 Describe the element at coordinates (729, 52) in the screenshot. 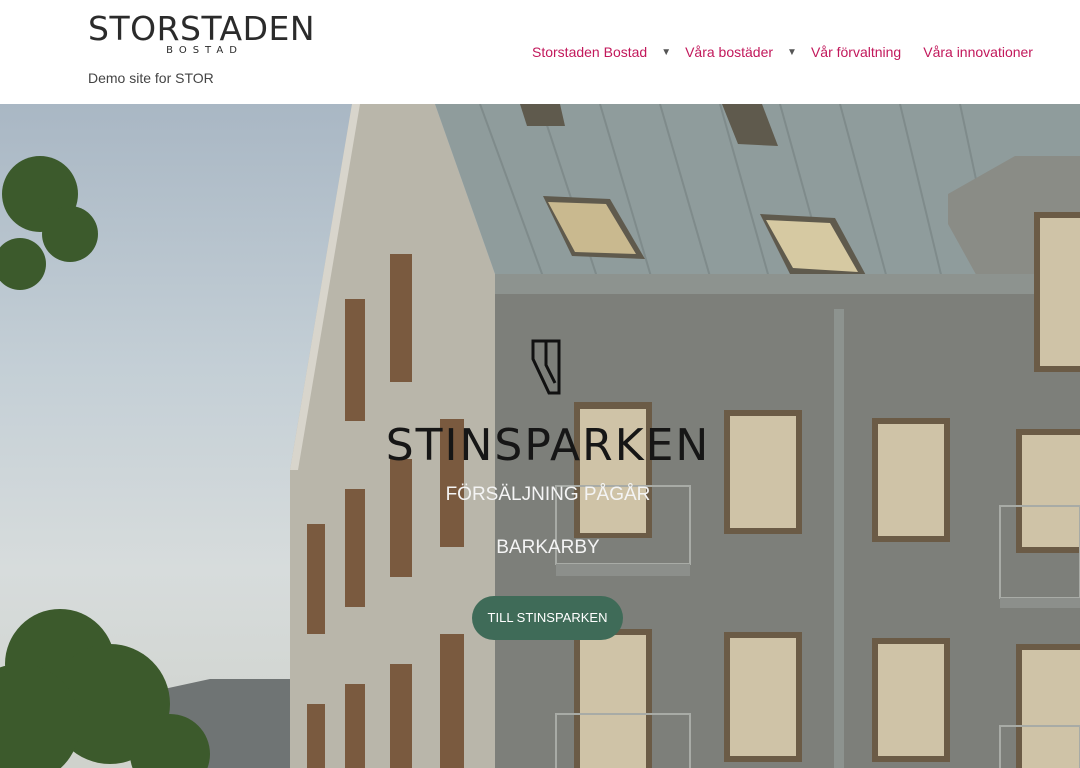

I see `nav-item-vara-bostader: Våra bostäder` at that location.